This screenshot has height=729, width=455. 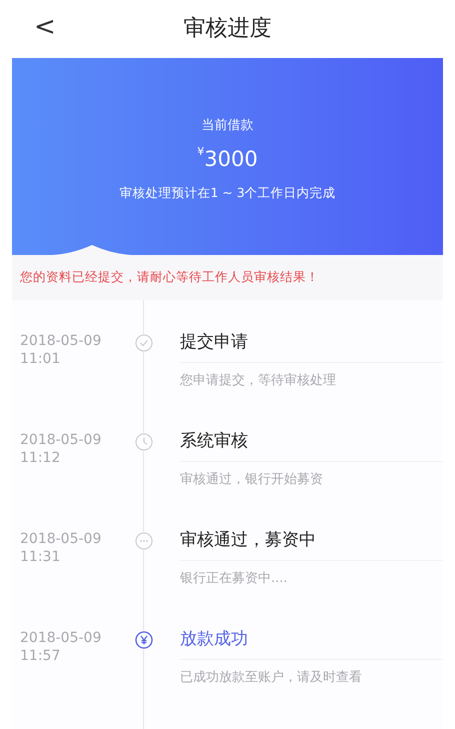 What do you see at coordinates (40, 359) in the screenshot?
I see `step-time: 11:01` at bounding box center [40, 359].